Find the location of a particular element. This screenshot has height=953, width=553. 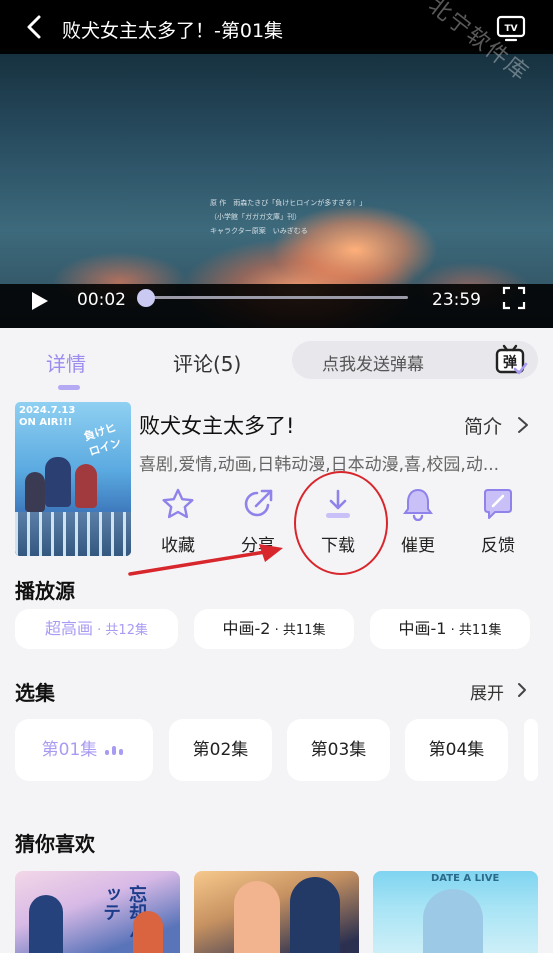

episode-chip-4: 第04集 is located at coordinates (456, 750).